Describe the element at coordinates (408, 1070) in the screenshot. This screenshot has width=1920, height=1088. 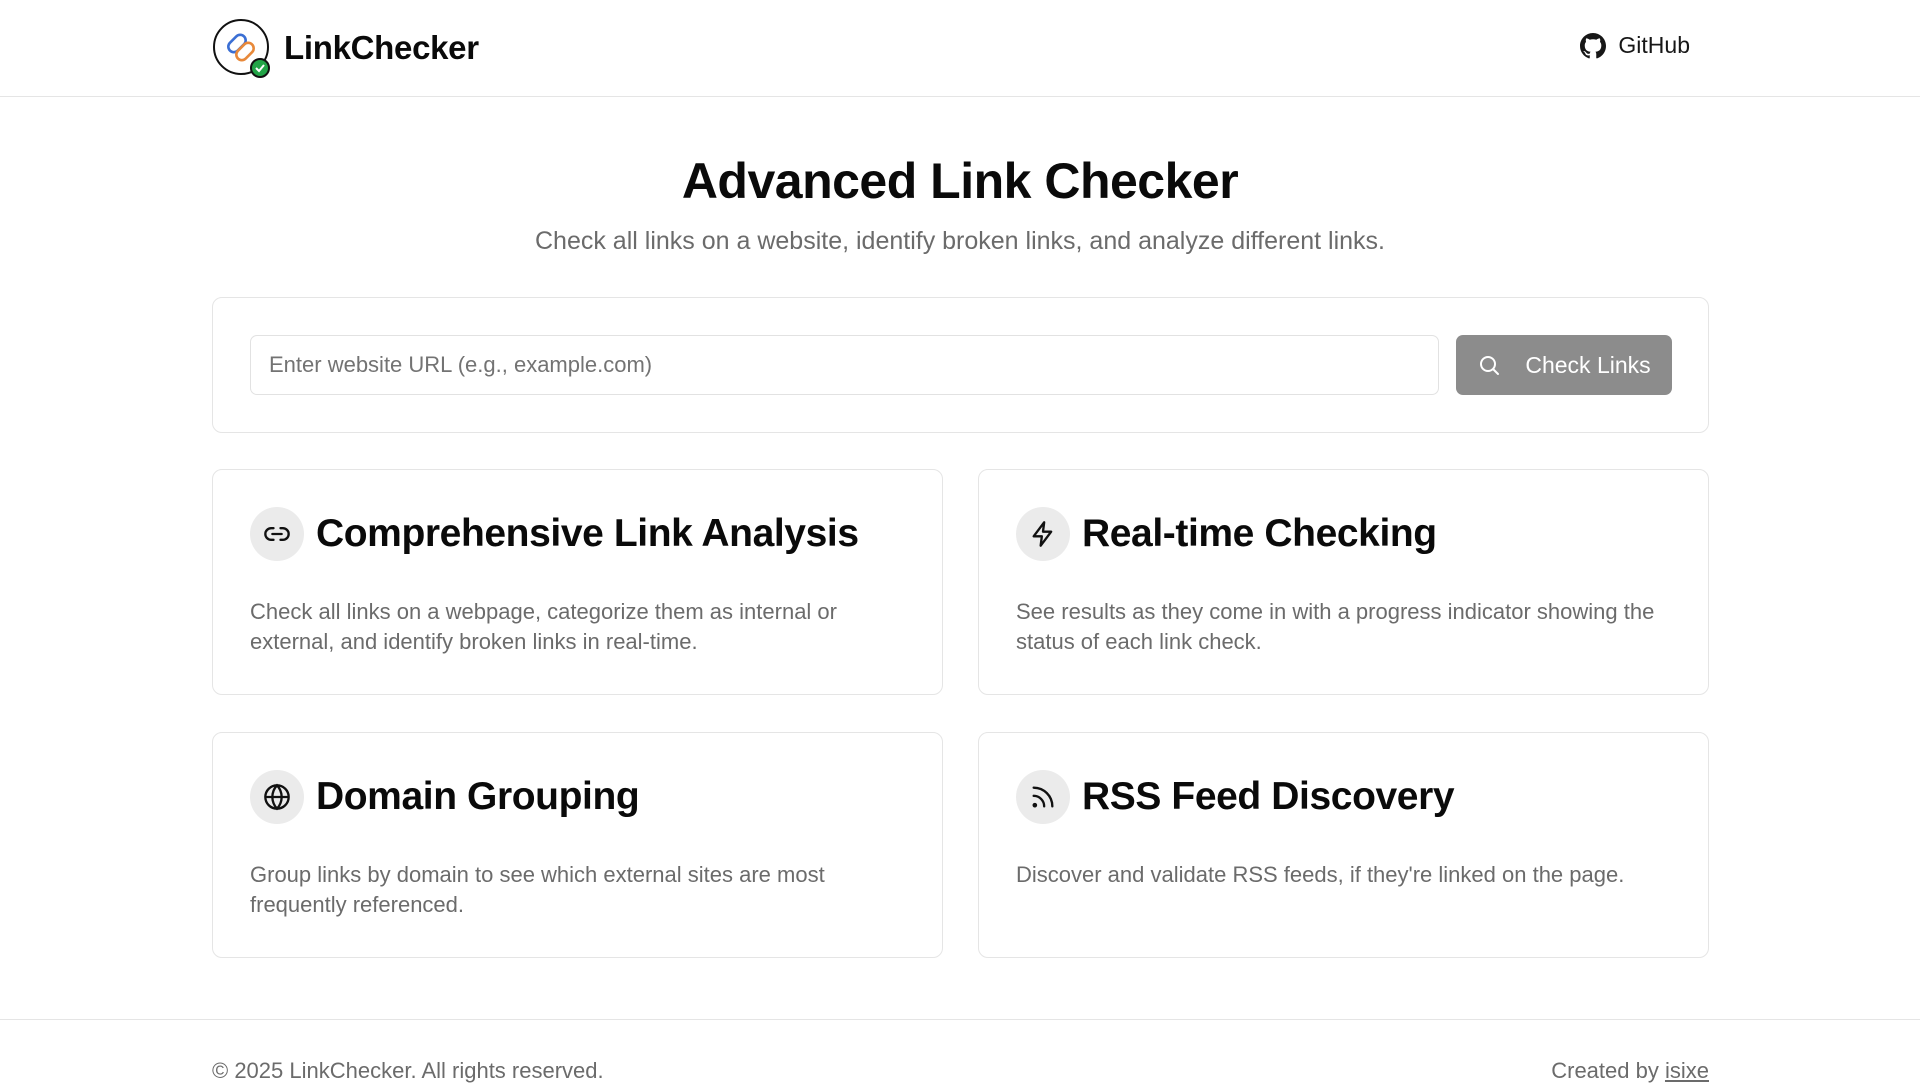
I see `copyright-text: © 2025 LinkChecker. All rights reserved.` at that location.